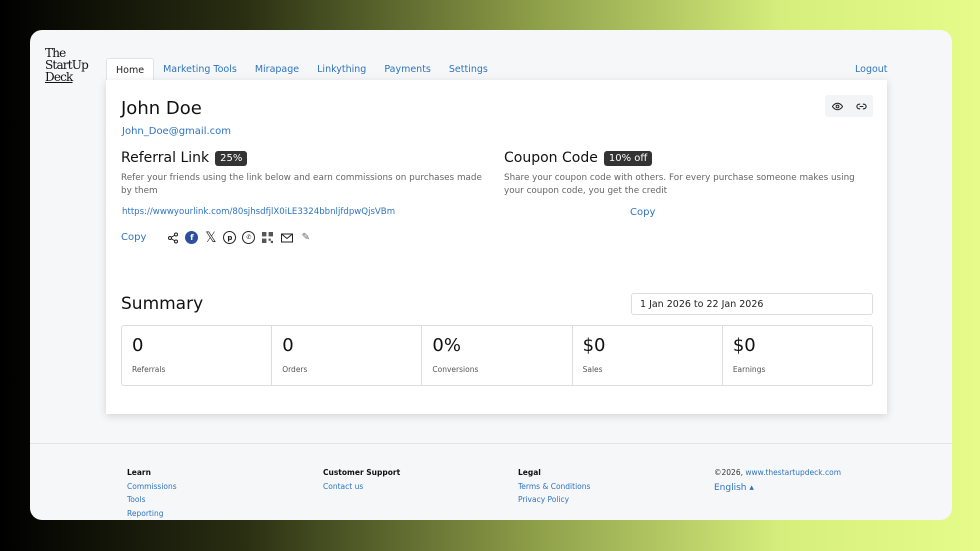  Describe the element at coordinates (161, 108) in the screenshot. I see `user-name: John Doe` at that location.